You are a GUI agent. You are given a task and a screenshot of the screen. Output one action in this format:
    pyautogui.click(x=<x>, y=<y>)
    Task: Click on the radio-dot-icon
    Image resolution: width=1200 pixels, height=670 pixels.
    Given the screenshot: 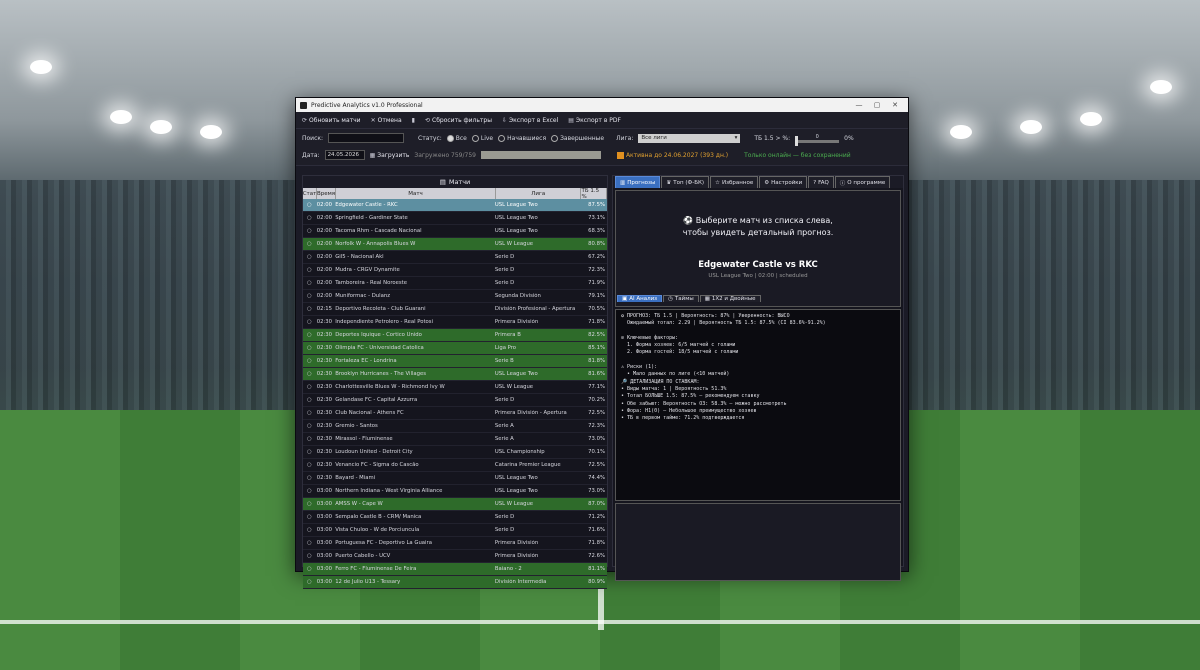 What is the action you would take?
    pyautogui.click(x=555, y=138)
    